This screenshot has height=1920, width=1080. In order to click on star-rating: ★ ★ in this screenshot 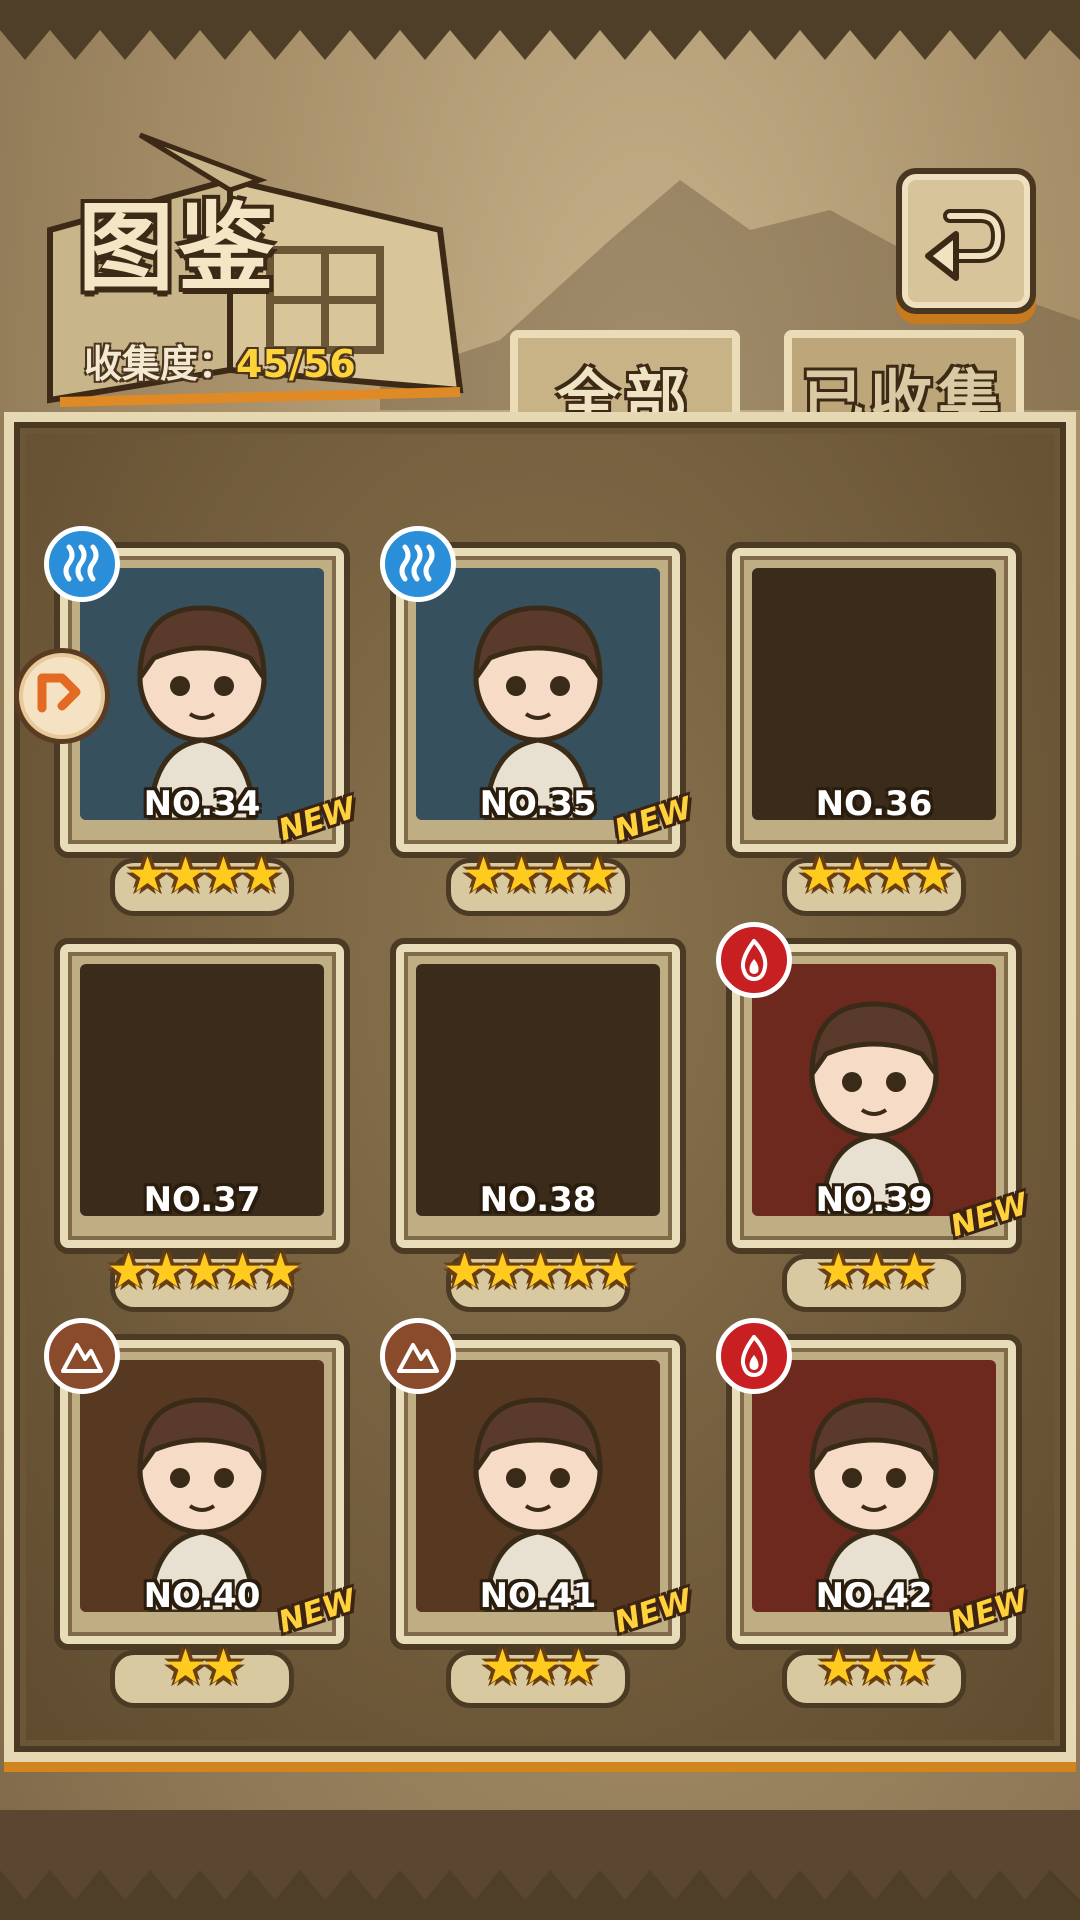, I will do `click(202, 1670)`.